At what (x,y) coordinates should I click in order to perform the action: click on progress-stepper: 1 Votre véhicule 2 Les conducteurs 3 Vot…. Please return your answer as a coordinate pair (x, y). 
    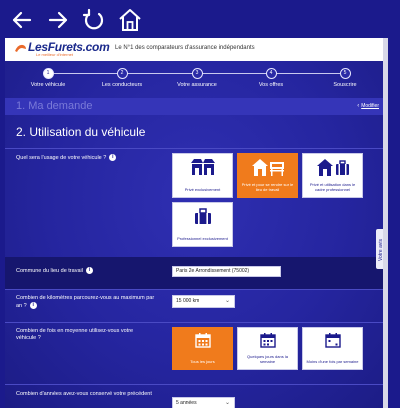
    Looking at the image, I should click on (196, 77).